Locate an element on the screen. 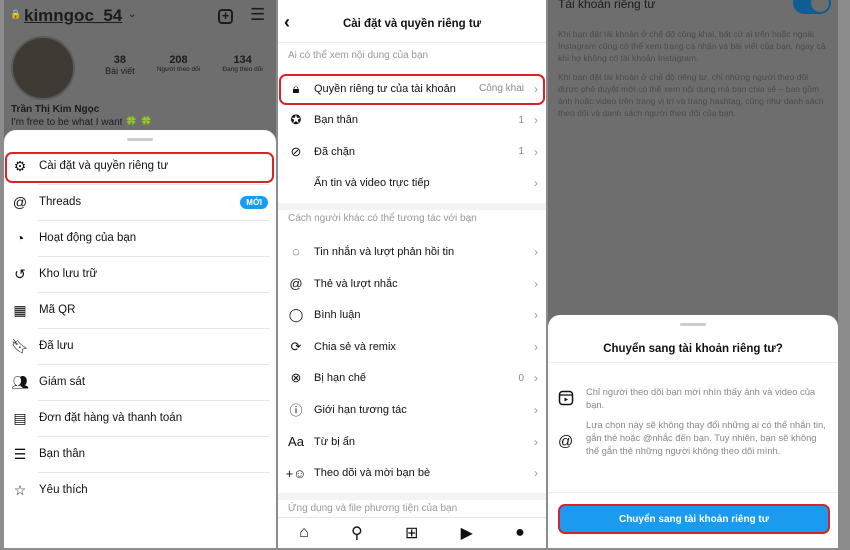 The width and height of the screenshot is (850, 550). menu-item: @ Threads MỚI is located at coordinates (140, 202).